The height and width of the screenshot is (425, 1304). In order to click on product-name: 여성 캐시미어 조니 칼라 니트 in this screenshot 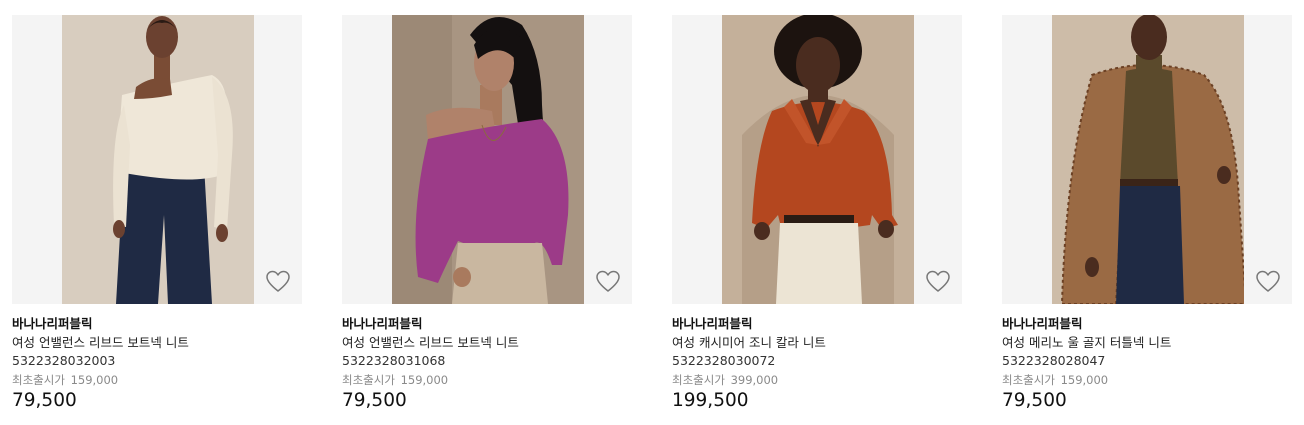, I will do `click(817, 342)`.